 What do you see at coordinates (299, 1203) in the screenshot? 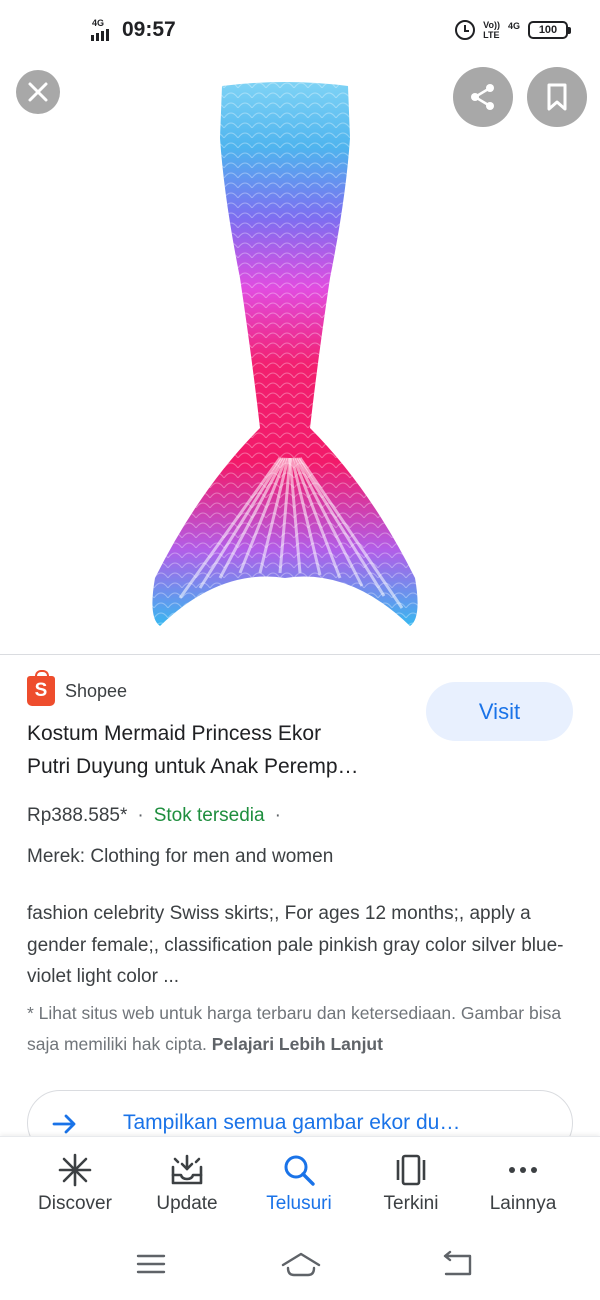
I see `nav-label: Telusuri` at bounding box center [299, 1203].